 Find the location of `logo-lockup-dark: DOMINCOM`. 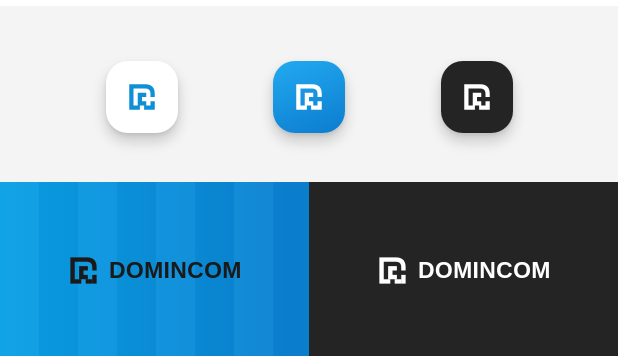

logo-lockup-dark: DOMINCOM is located at coordinates (463, 270).